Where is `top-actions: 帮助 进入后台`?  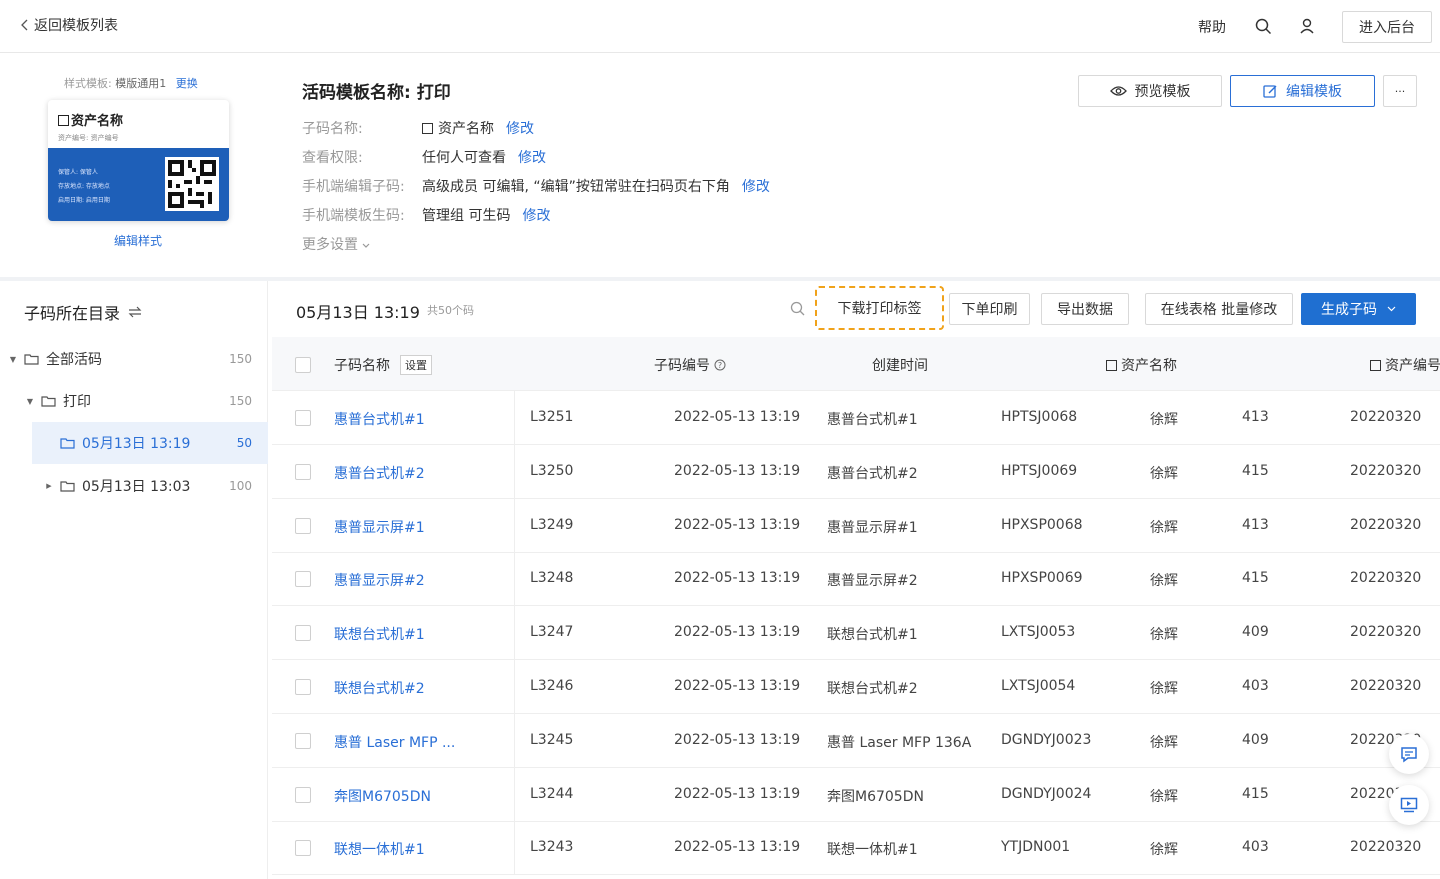
top-actions: 帮助 进入后台 is located at coordinates (1319, 26).